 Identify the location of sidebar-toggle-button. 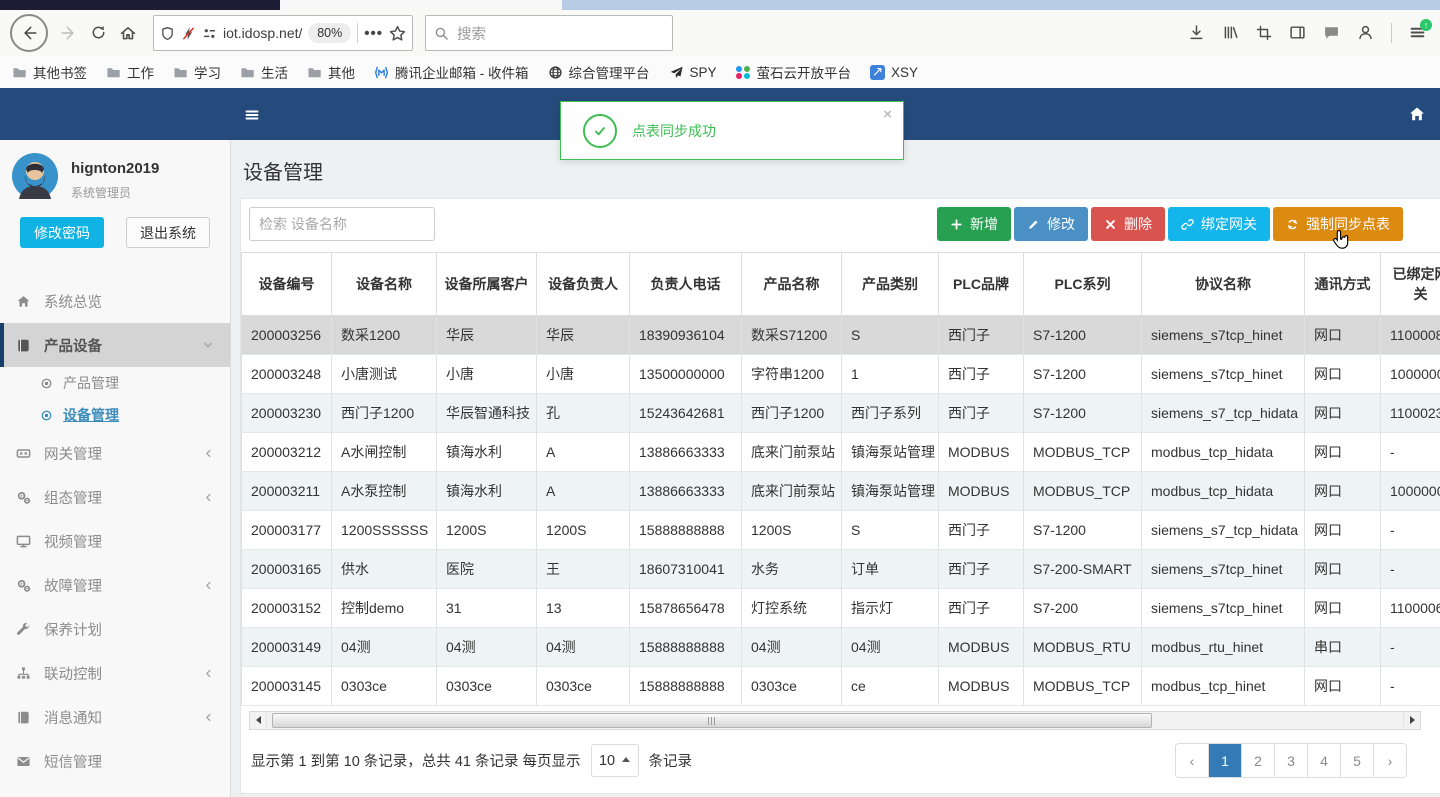
(252, 115).